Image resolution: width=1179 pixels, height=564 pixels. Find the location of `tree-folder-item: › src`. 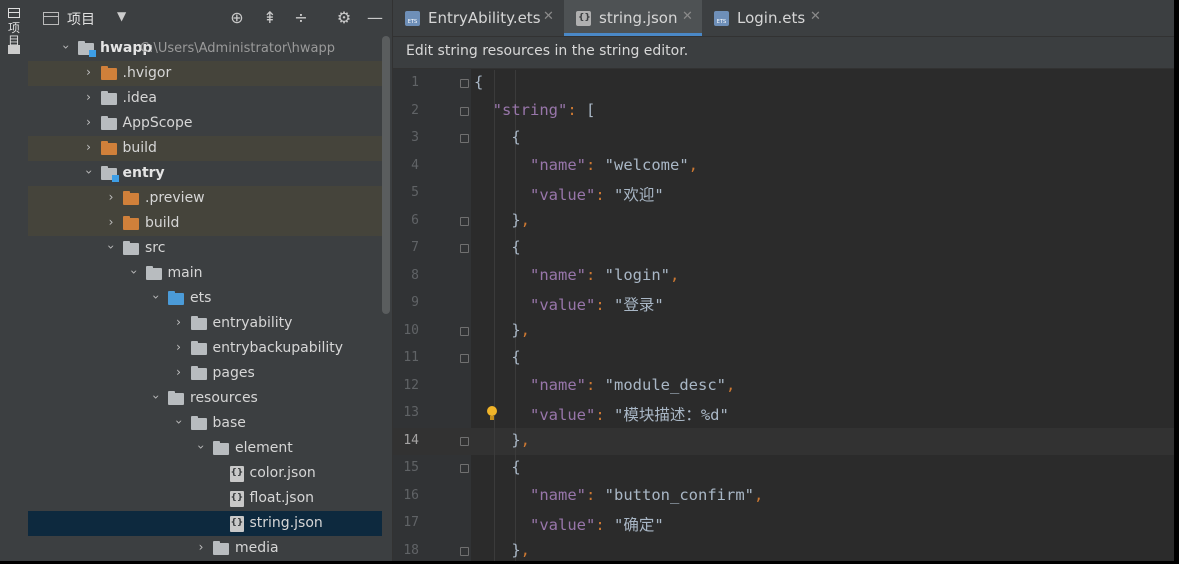

tree-folder-item: › src is located at coordinates (205, 248).